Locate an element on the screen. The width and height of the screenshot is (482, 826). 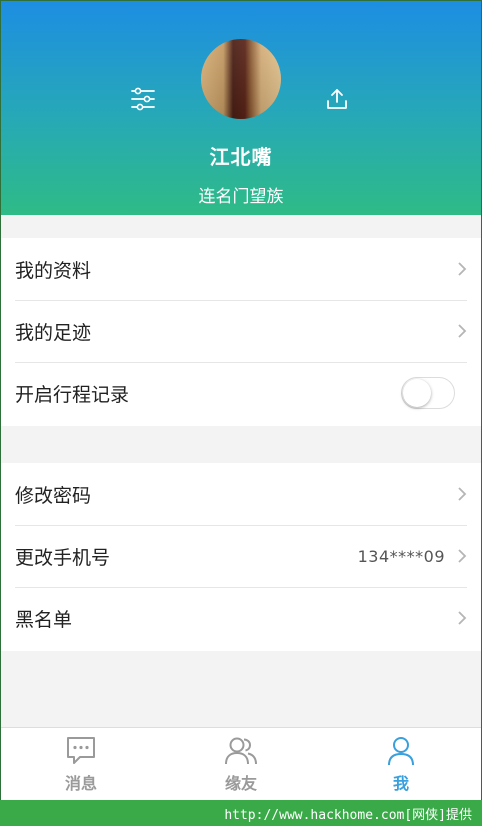
profile-subtitle: 连名门望族 is located at coordinates (241, 197).